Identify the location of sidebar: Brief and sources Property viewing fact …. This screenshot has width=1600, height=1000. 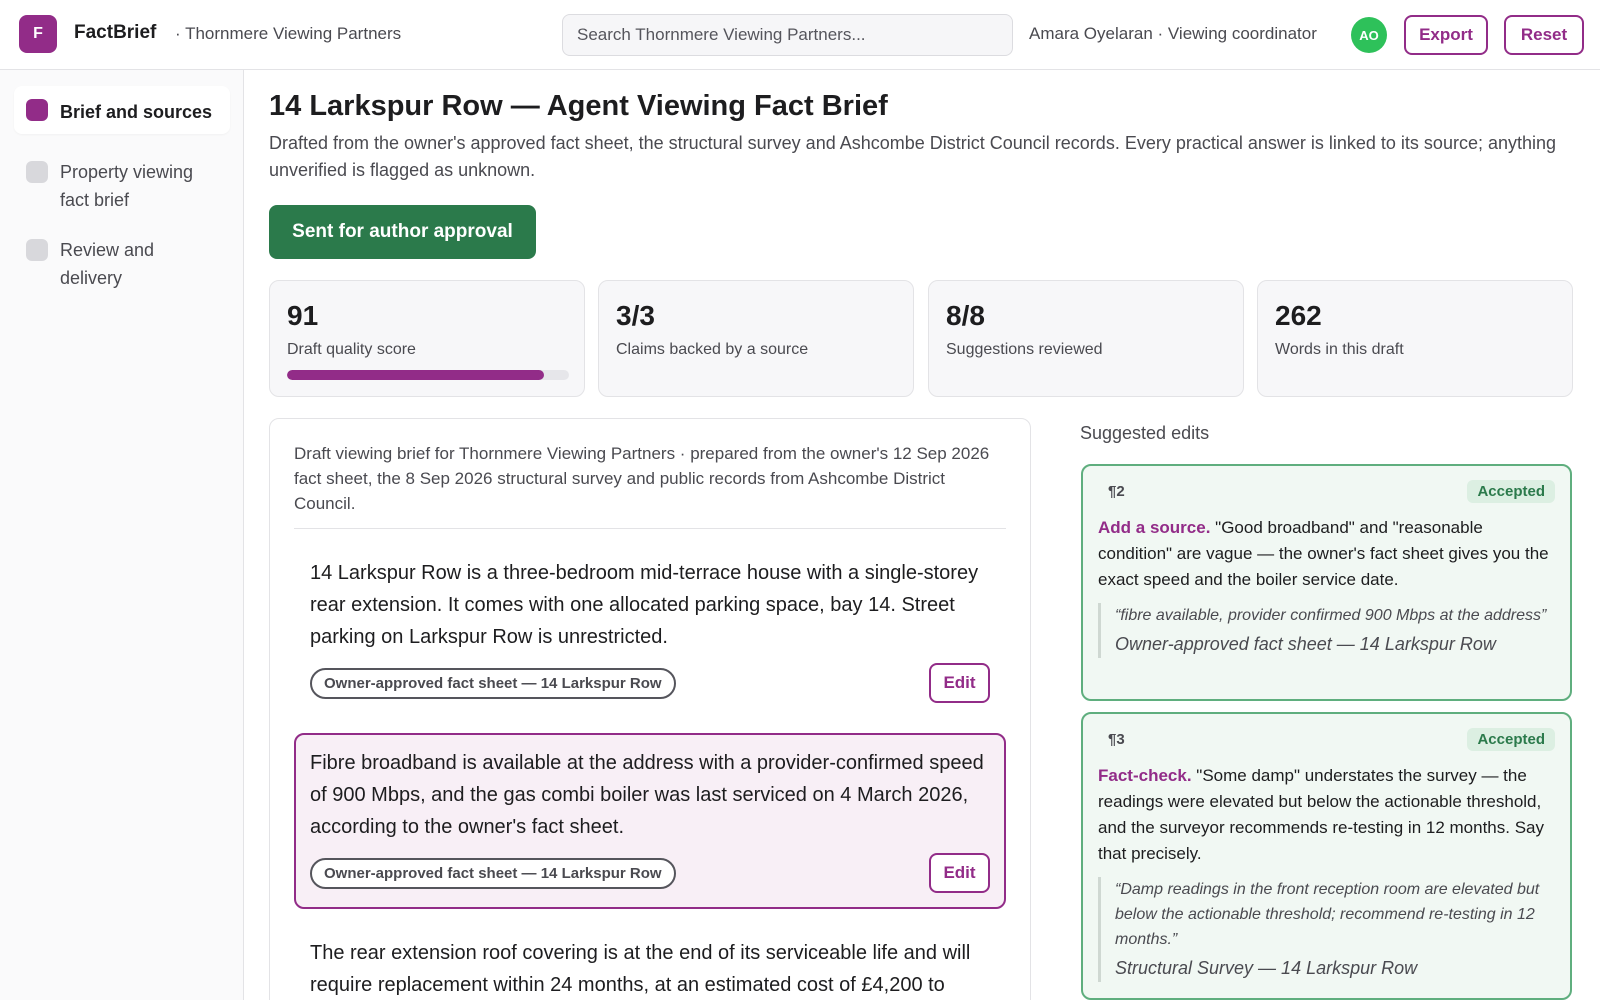
(122, 535).